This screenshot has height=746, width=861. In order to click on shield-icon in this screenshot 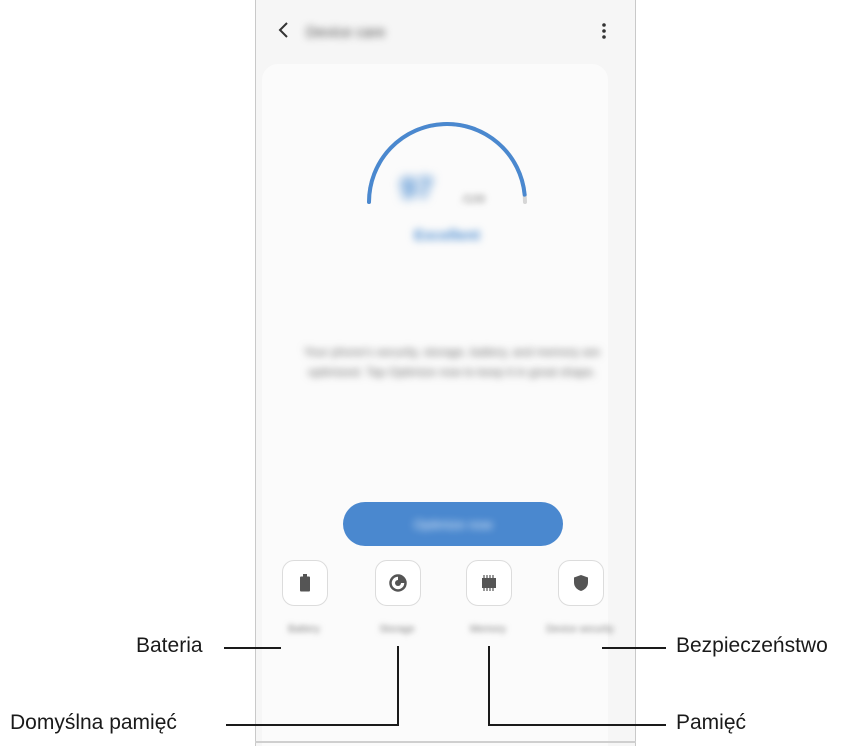, I will do `click(581, 583)`.